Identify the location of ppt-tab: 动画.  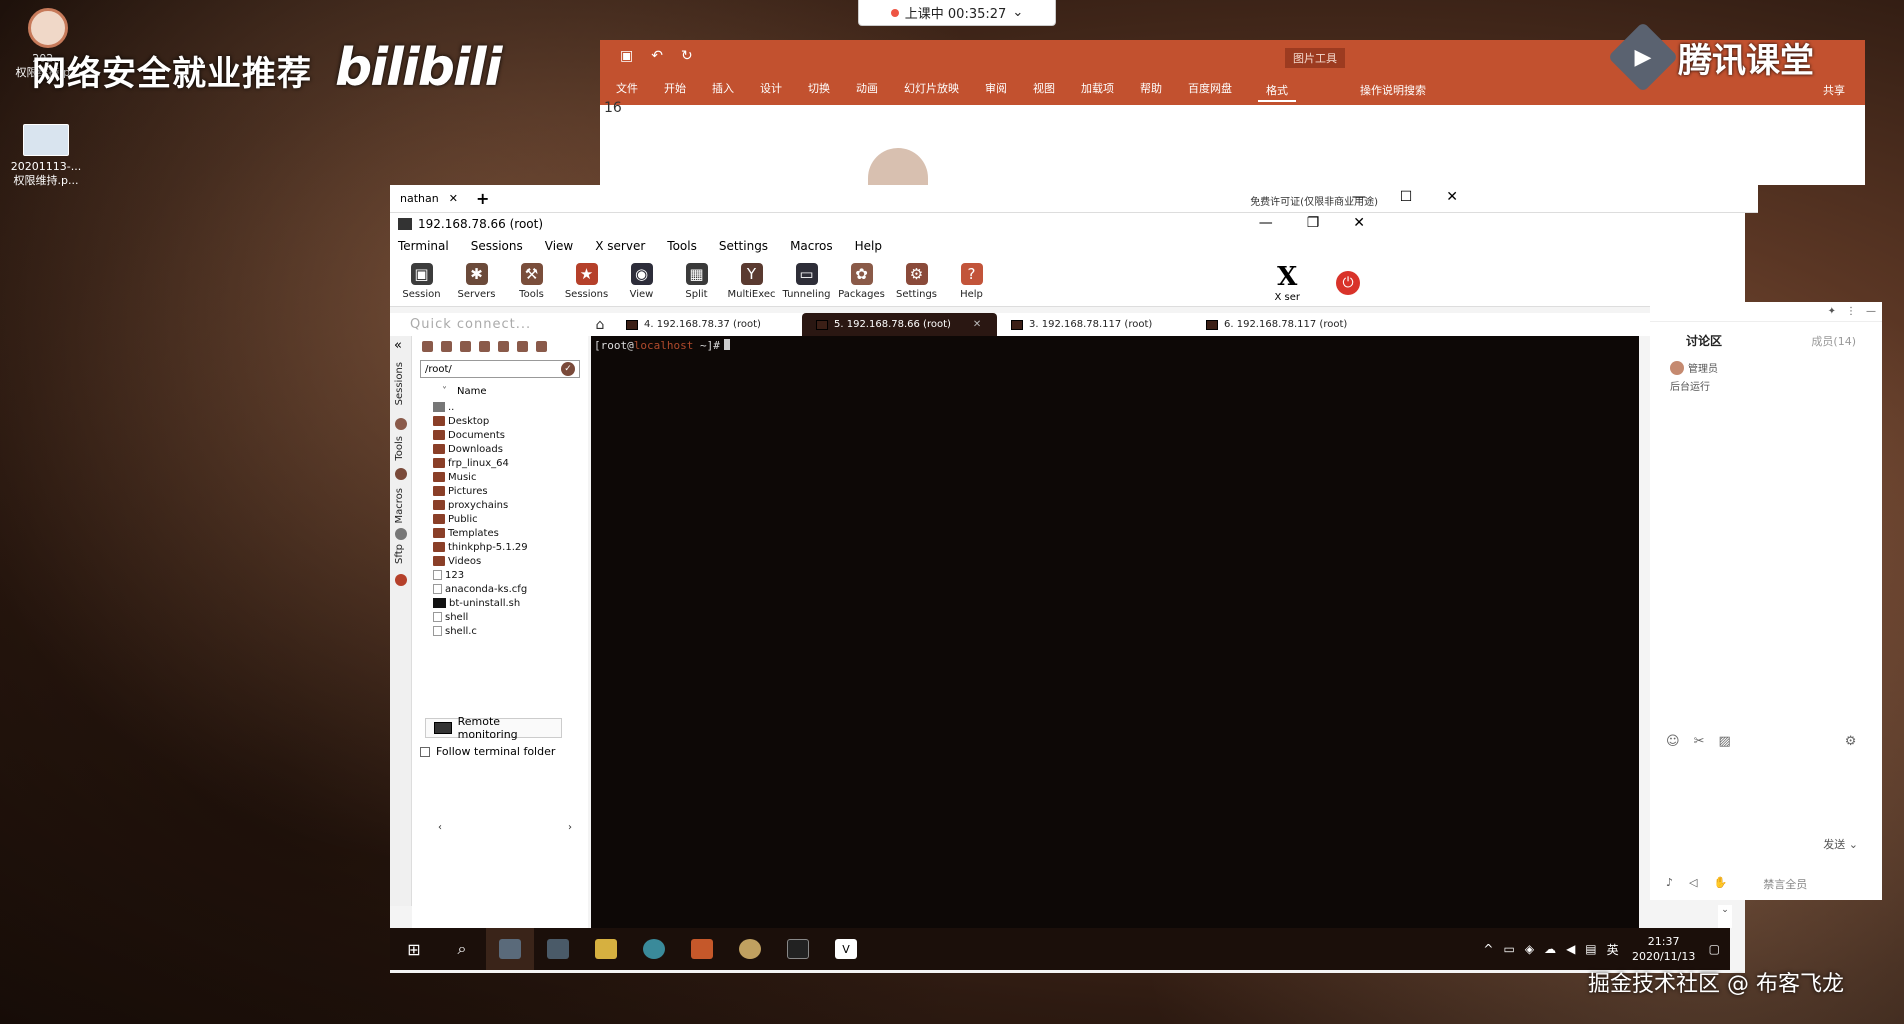
(867, 91).